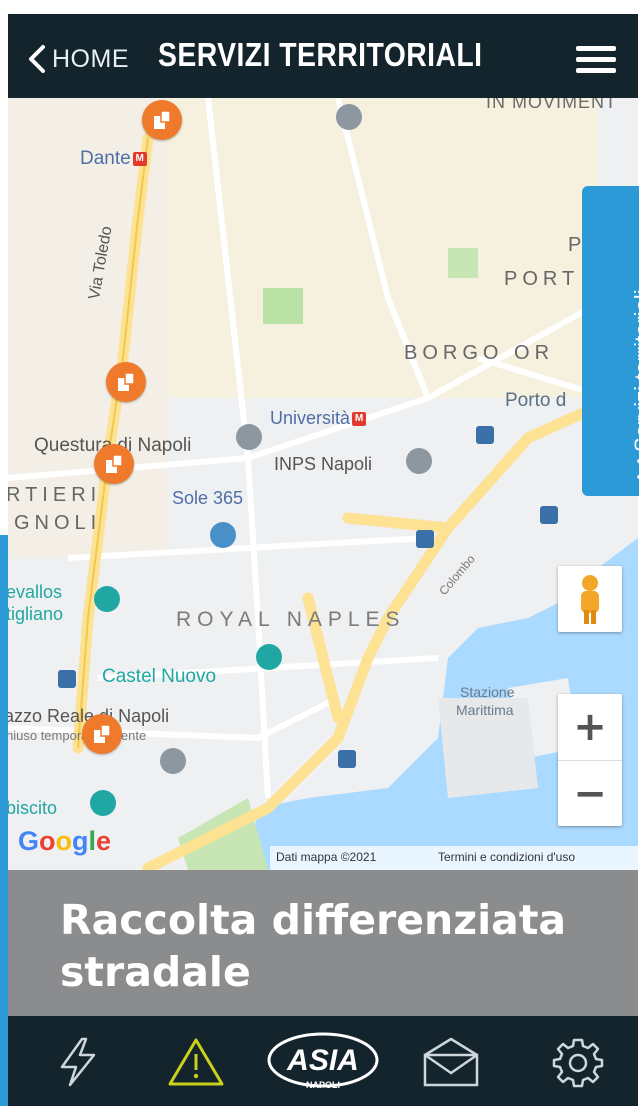  Describe the element at coordinates (291, 619) in the screenshot. I see `map-label-royal-naples: ROYAL NAPLES` at that location.